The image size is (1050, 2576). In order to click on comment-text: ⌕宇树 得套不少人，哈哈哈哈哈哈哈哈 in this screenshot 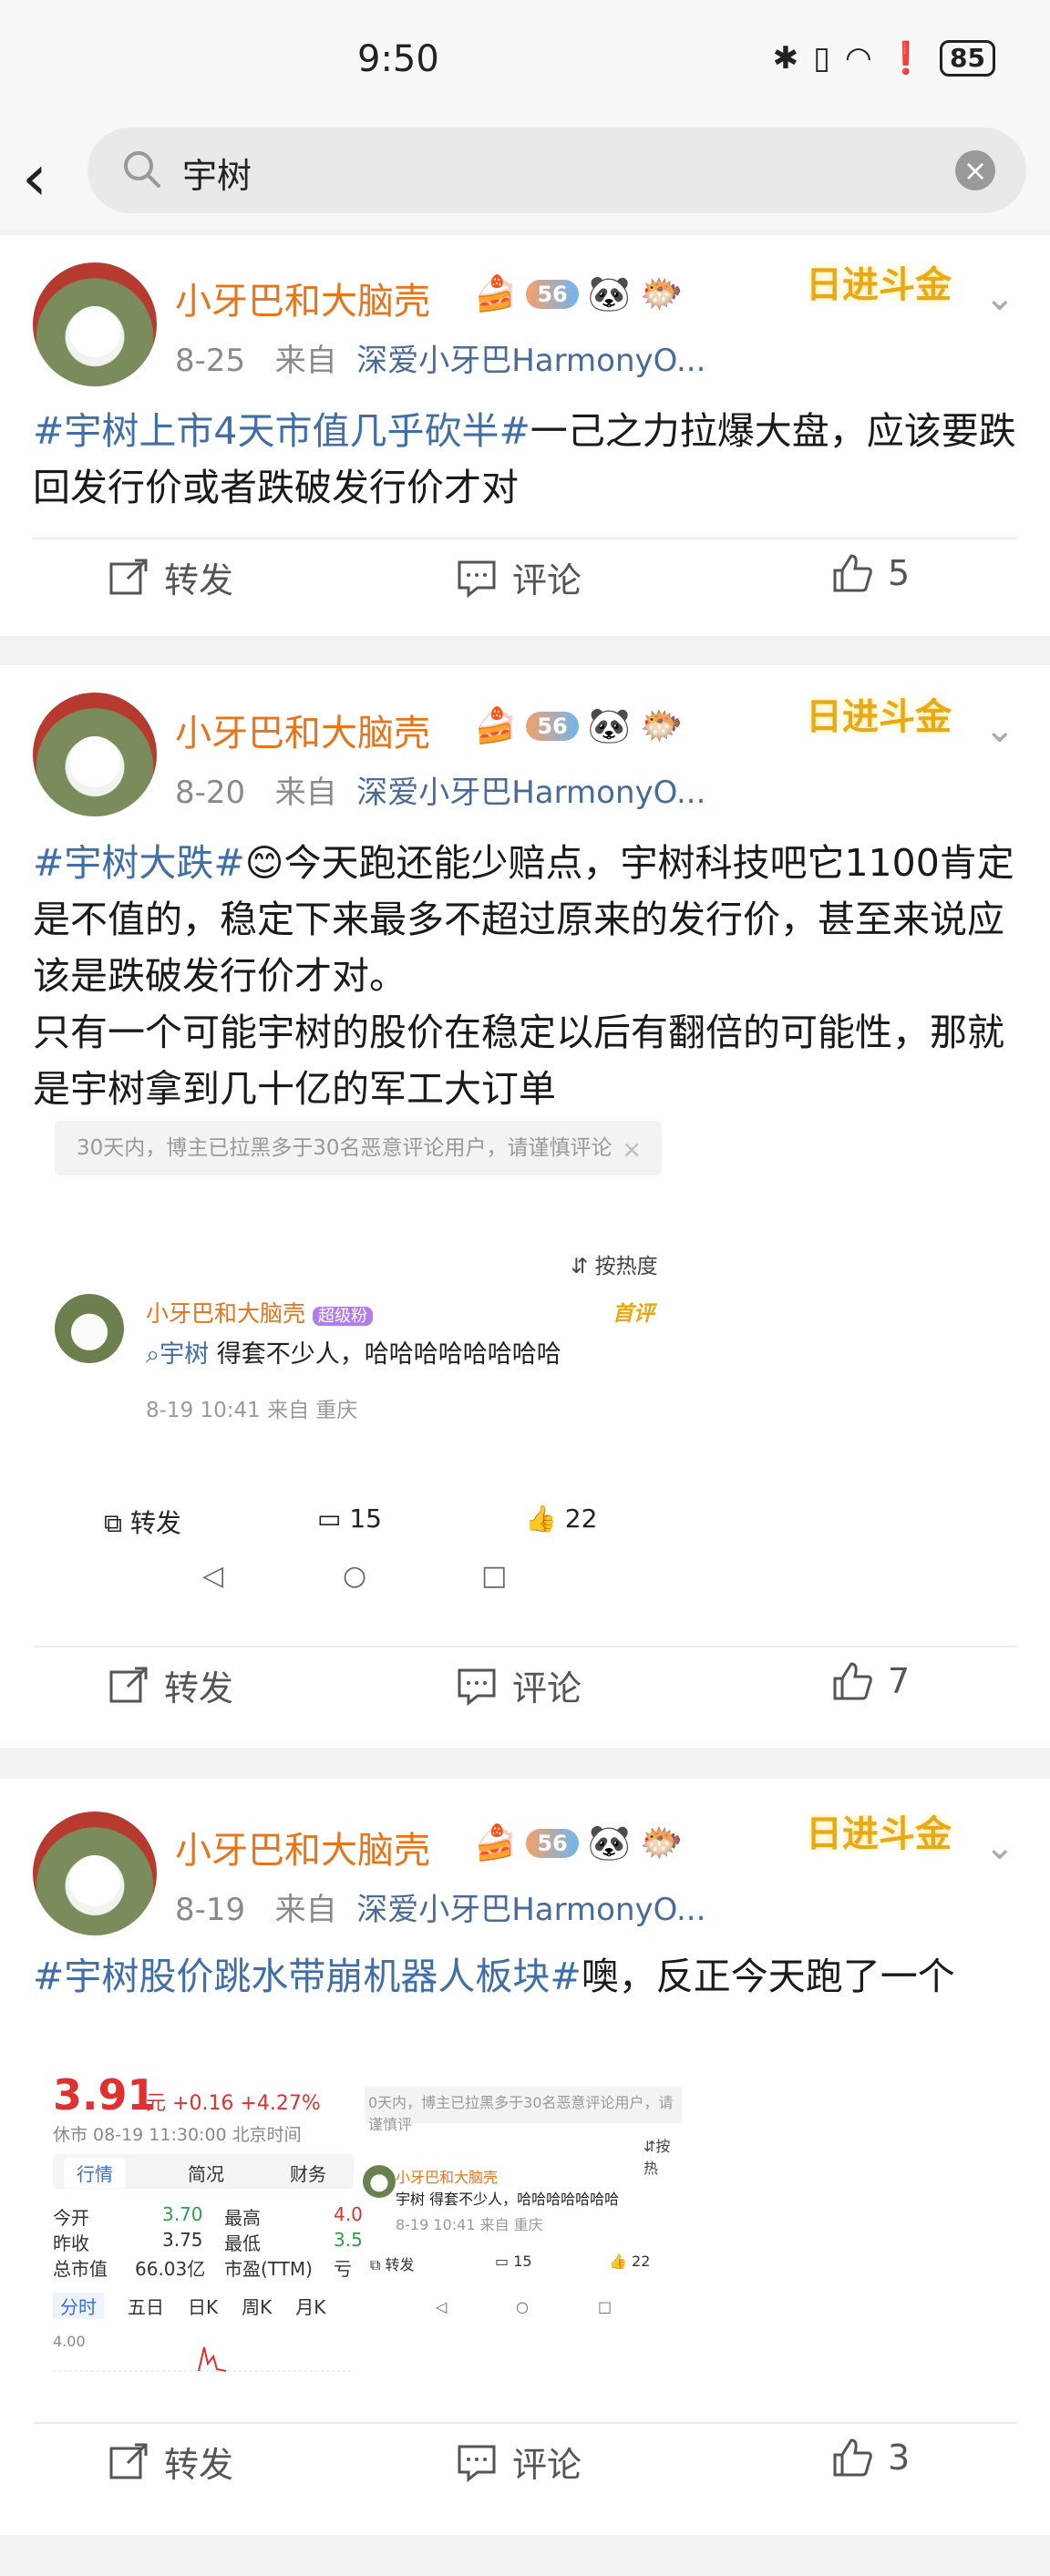, I will do `click(354, 1354)`.